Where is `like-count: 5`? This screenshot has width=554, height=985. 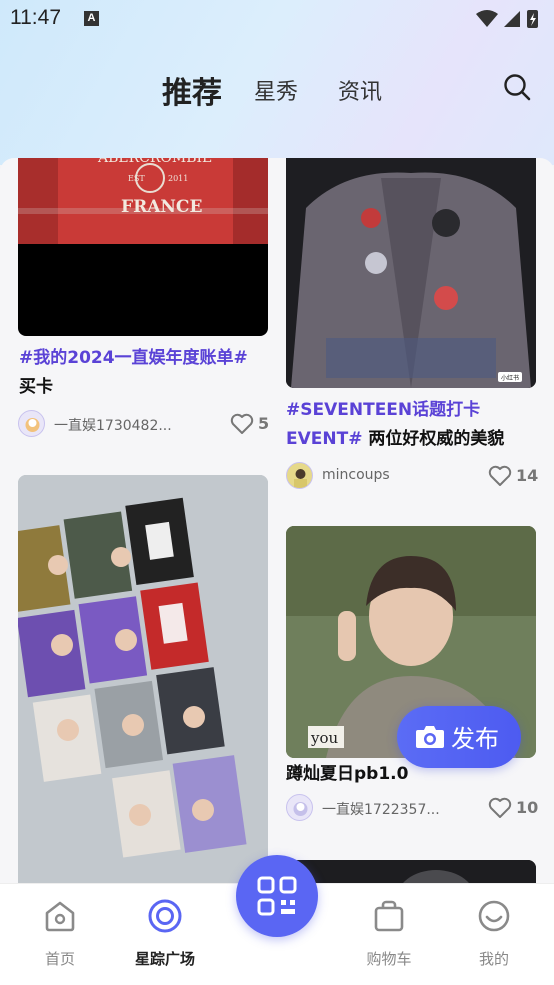
like-count: 5 is located at coordinates (264, 423).